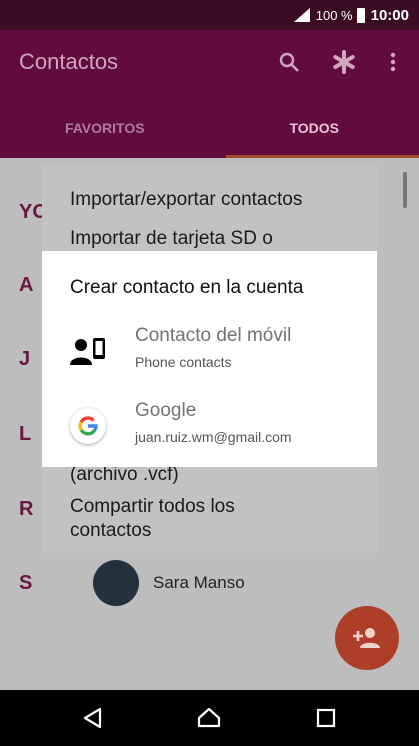 This screenshot has height=746, width=419. Describe the element at coordinates (171, 239) in the screenshot. I see `menu-item: Importar de tarjeta SD o` at that location.